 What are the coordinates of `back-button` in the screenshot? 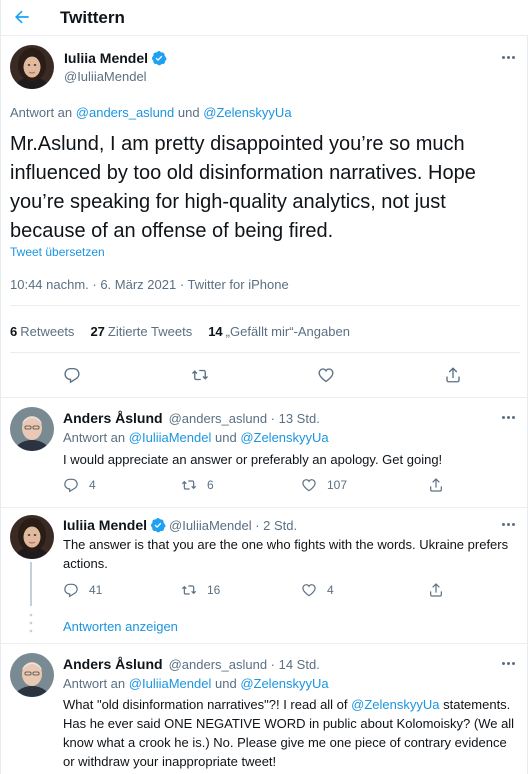 It's located at (22, 17).